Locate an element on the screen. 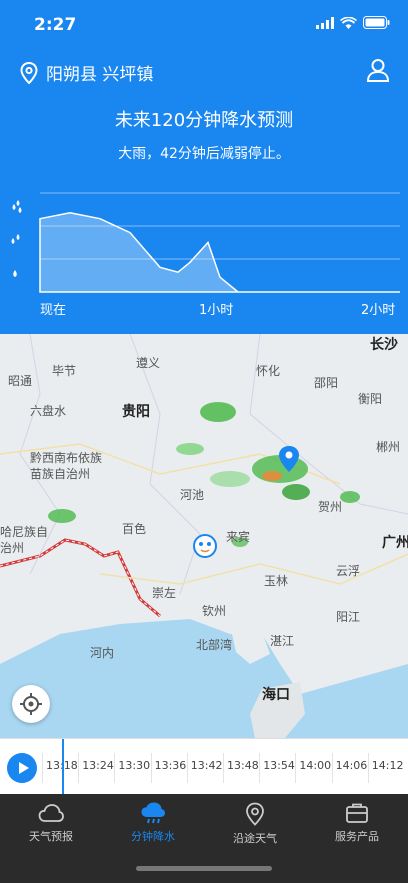 The height and width of the screenshot is (883, 408). location-name: 阳朔县 兴坪镇 is located at coordinates (100, 75).